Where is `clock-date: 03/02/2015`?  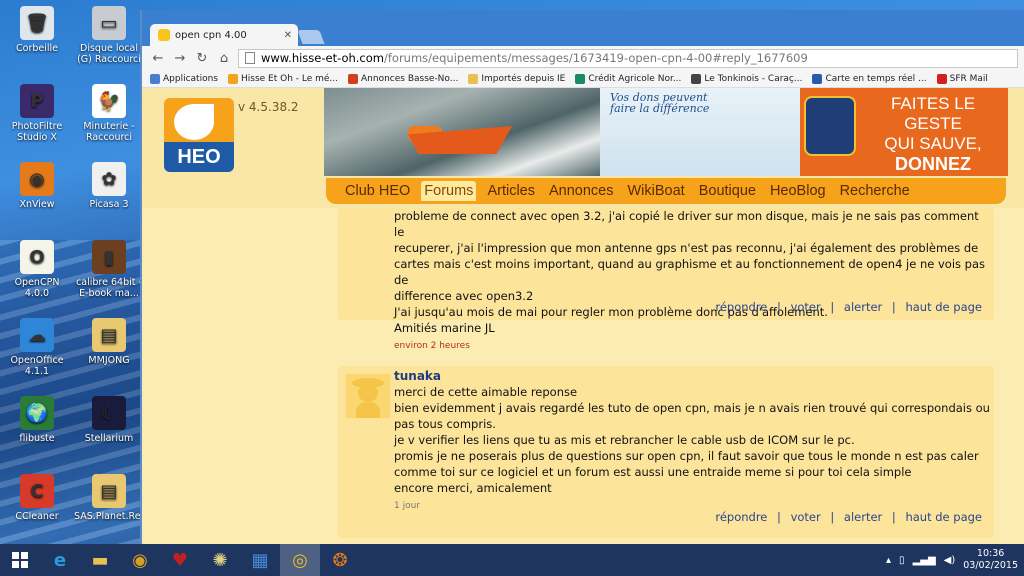
clock-date: 03/02/2015 is located at coordinates (990, 565).